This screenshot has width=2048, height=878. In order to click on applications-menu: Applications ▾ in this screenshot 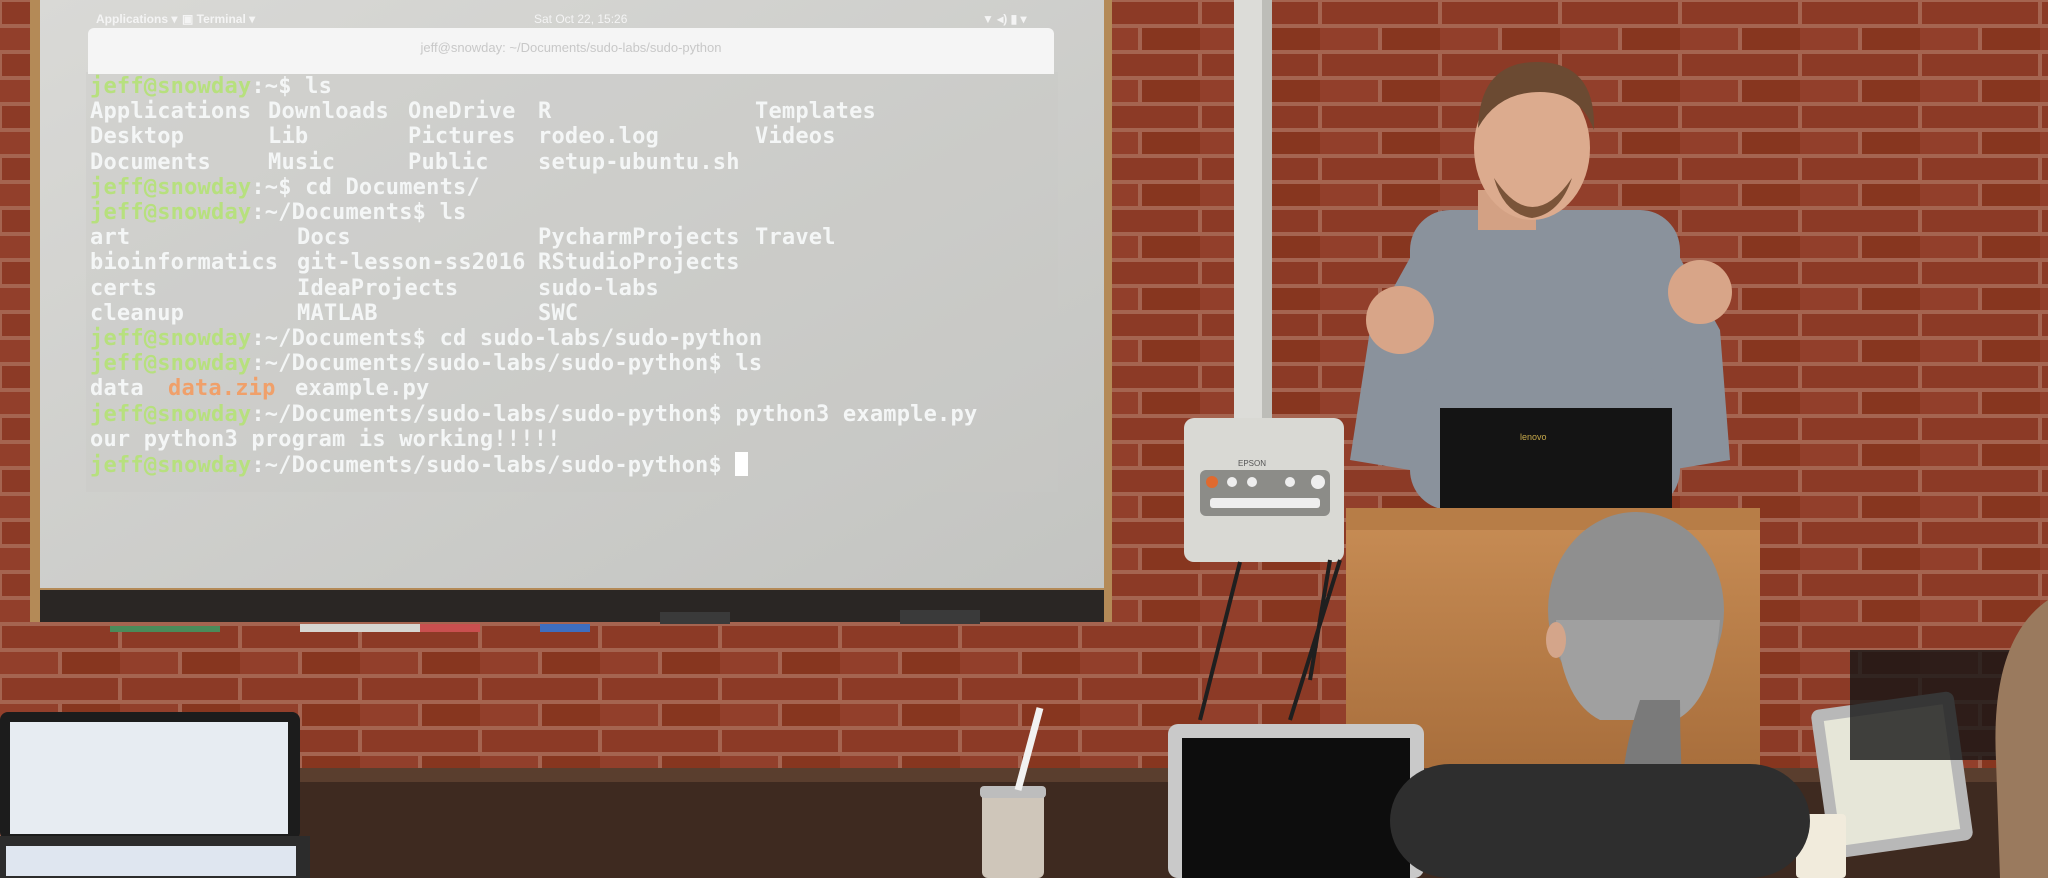, I will do `click(136, 19)`.